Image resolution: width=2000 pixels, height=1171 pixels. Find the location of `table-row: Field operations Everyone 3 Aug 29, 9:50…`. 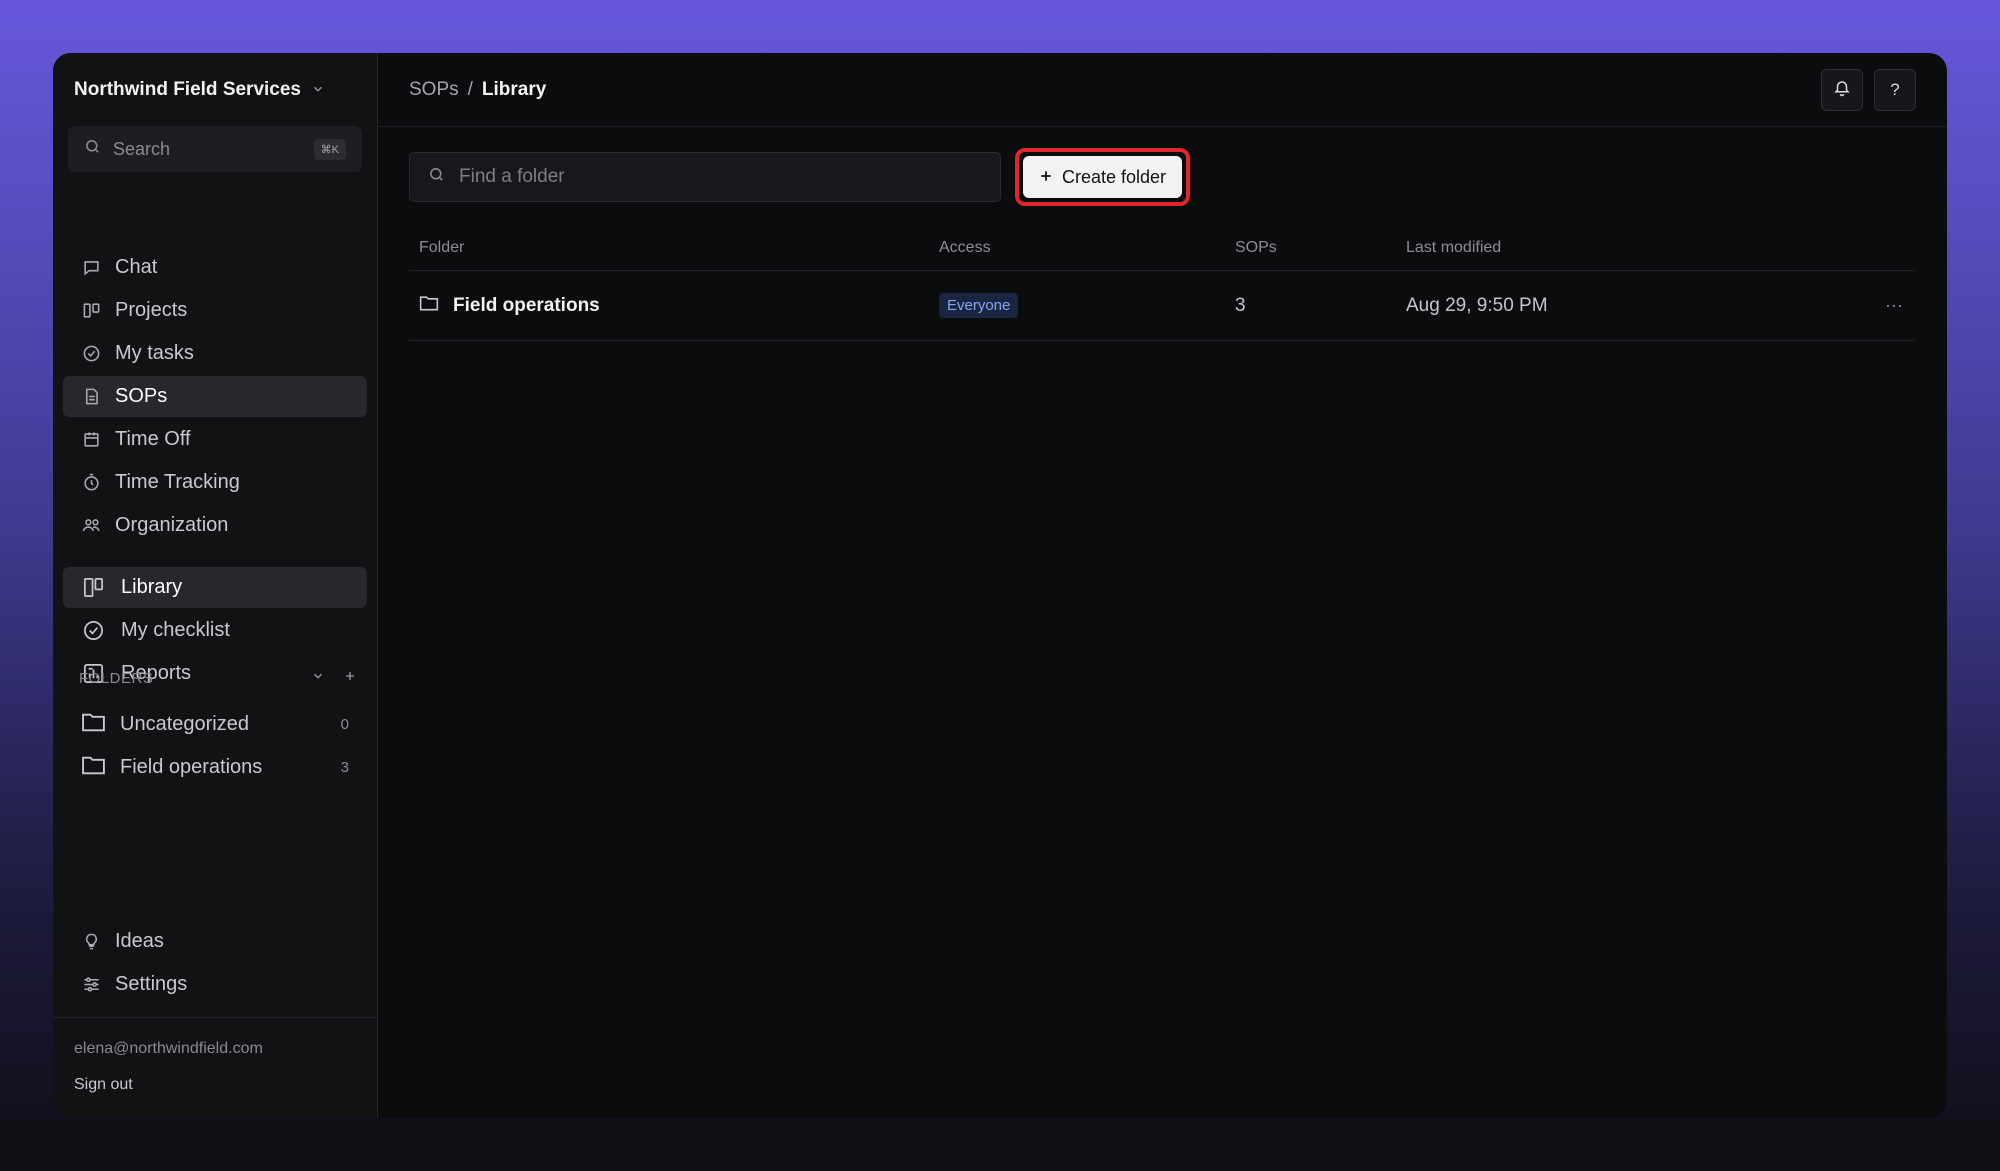

table-row: Field operations Everyone 3 Aug 29, 9:50… is located at coordinates (1161, 306).